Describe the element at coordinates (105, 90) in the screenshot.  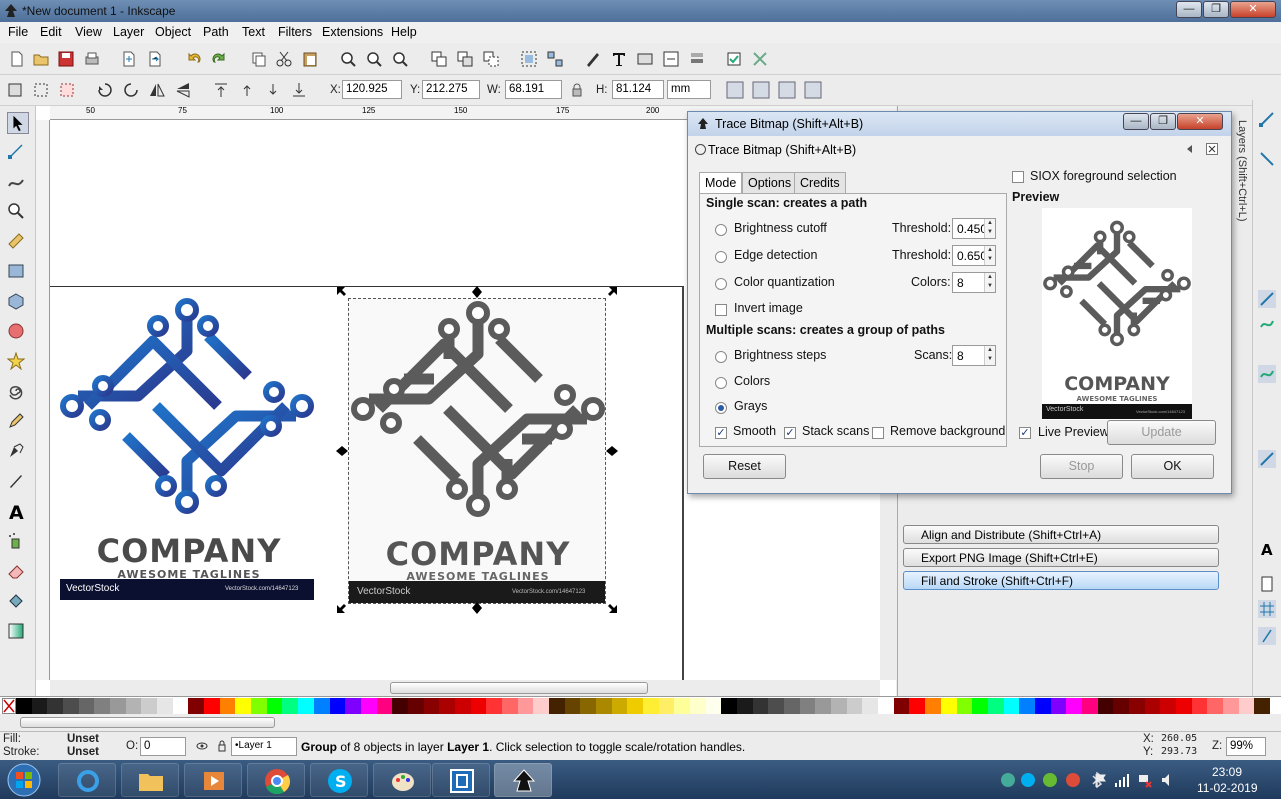
I see `rotate-ccw-icon` at that location.